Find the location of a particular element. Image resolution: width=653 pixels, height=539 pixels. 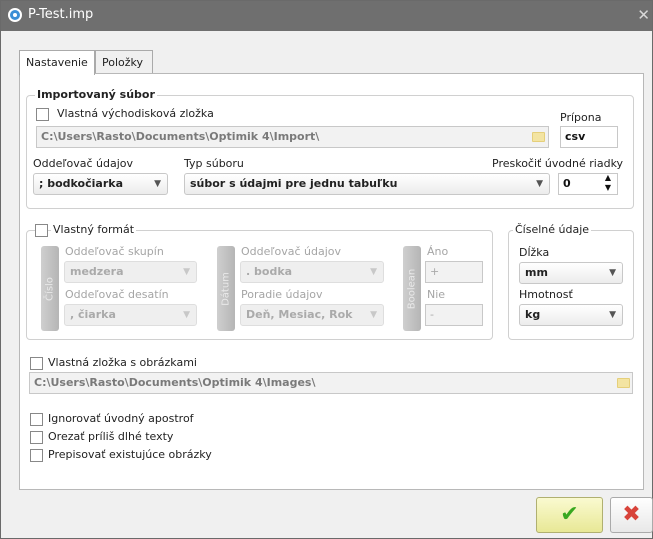

close-icon: ✕ is located at coordinates (643, 15).